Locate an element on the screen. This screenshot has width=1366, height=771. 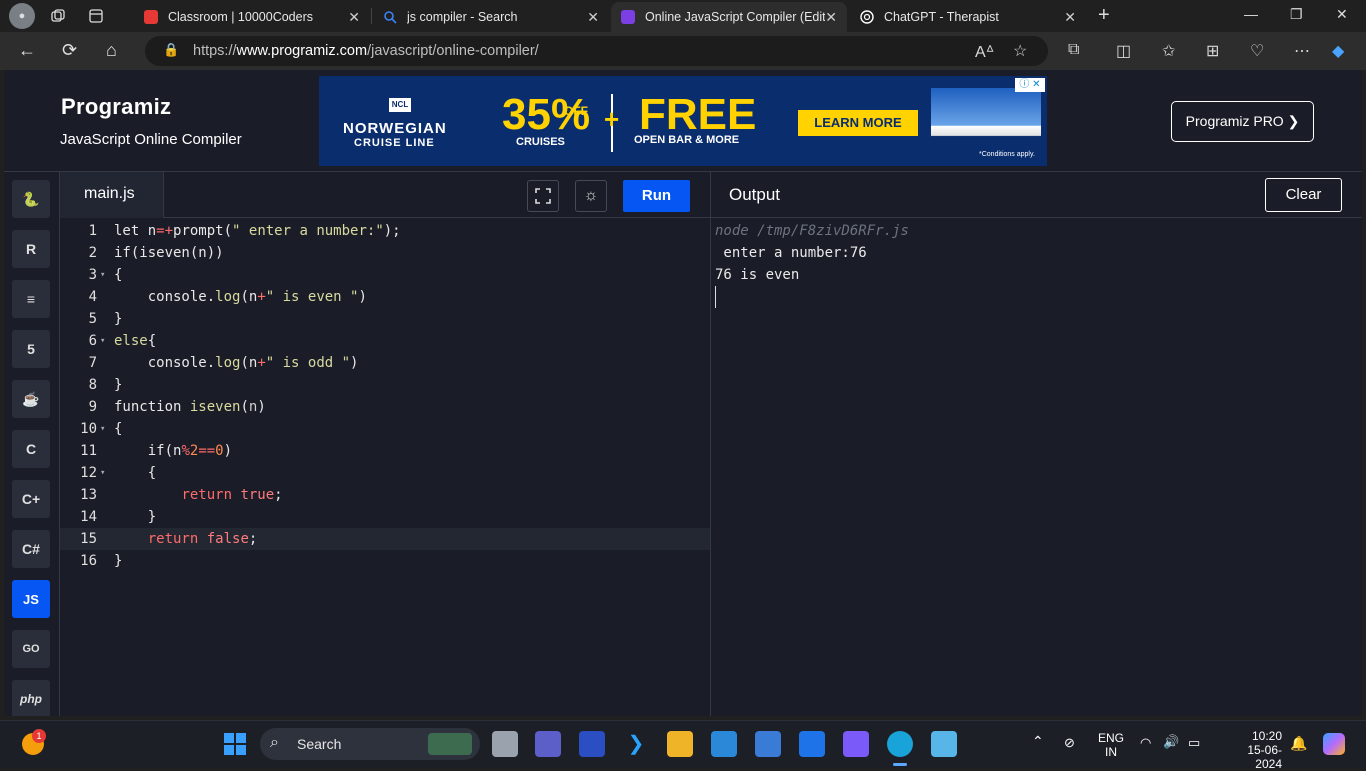
mail-icon is located at coordinates (724, 744).